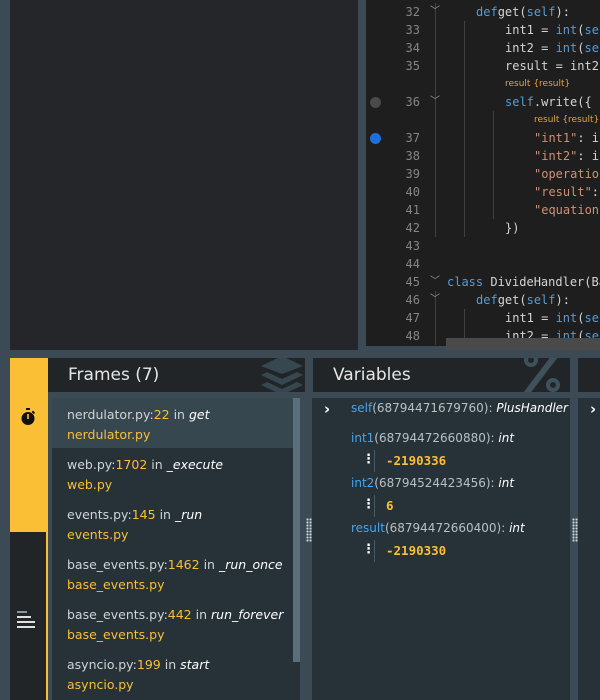  Describe the element at coordinates (412, 192) in the screenshot. I see `line-number: 40` at that location.